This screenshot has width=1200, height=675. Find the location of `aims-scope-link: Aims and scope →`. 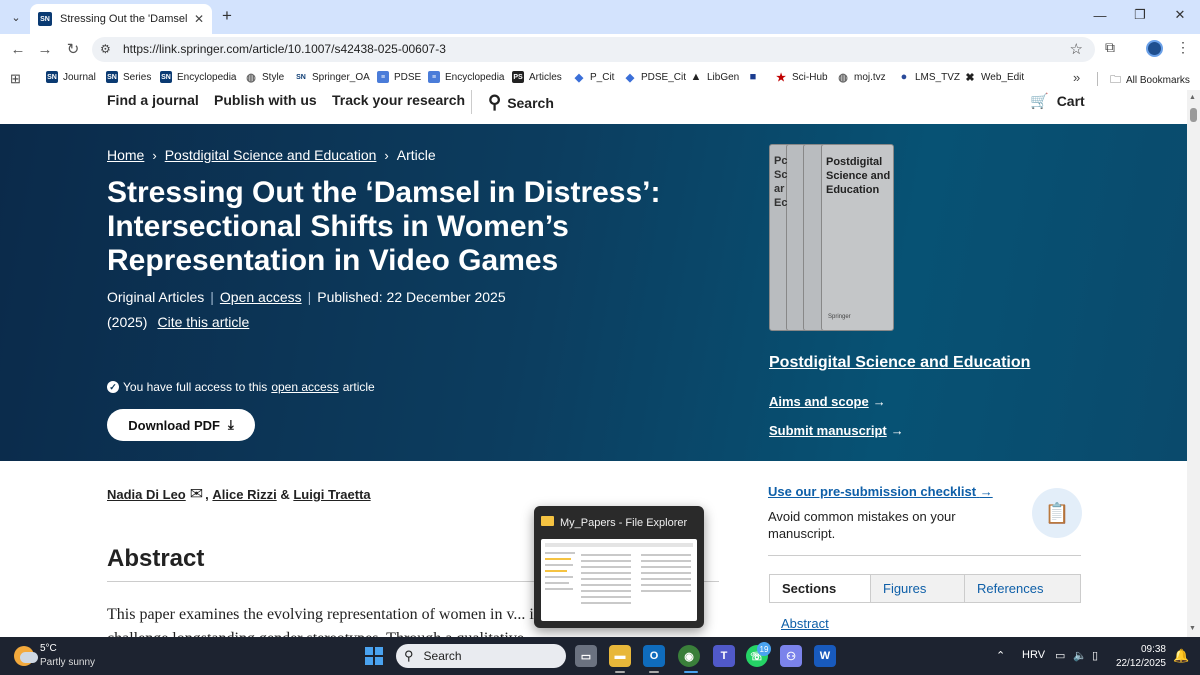

aims-scope-link: Aims and scope → is located at coordinates (827, 401).